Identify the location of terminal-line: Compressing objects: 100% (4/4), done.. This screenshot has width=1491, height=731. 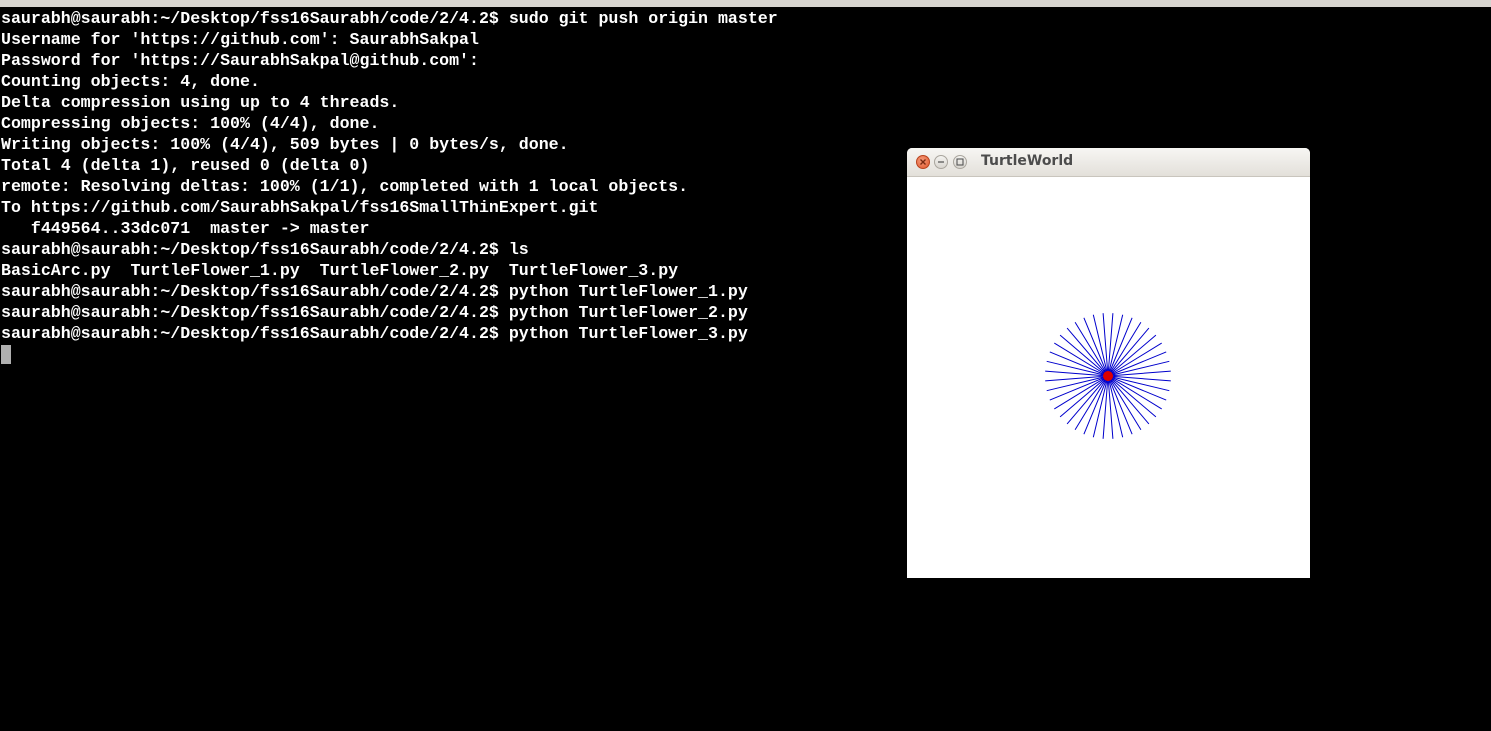
(190, 123).